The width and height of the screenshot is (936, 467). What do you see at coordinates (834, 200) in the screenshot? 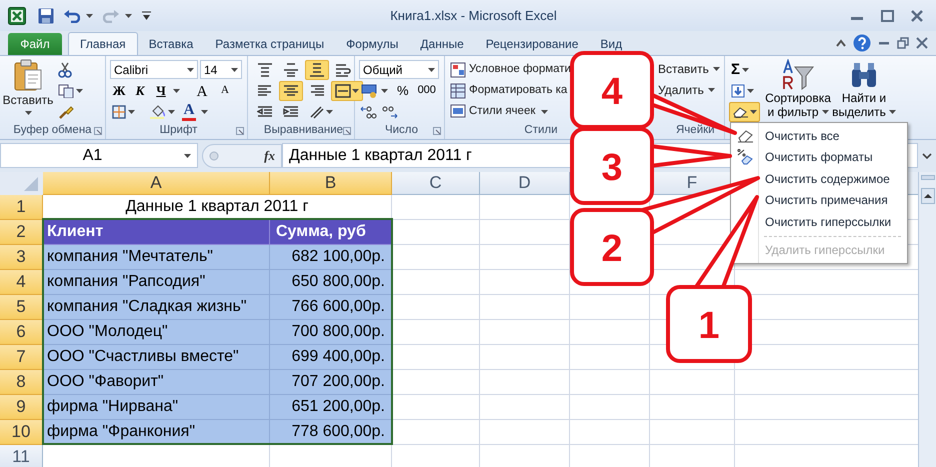
I see `menu-item: Очистить примечания` at bounding box center [834, 200].